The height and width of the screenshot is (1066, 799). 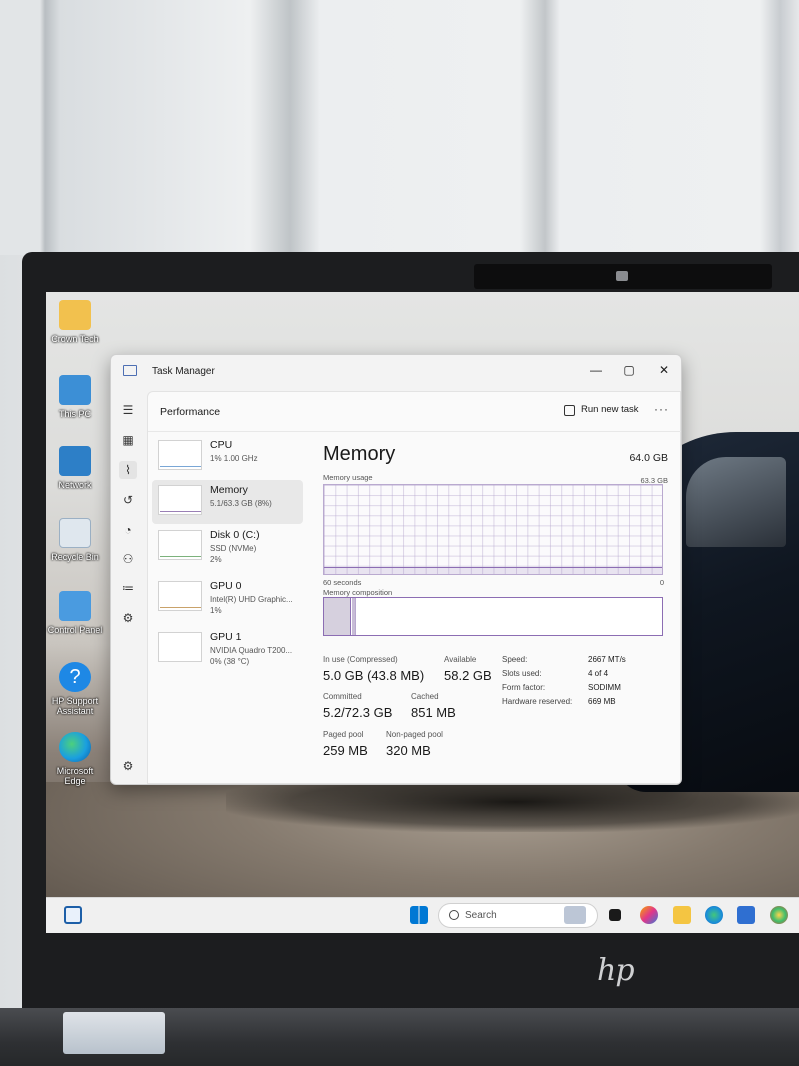 What do you see at coordinates (230, 661) in the screenshot?
I see `resource-usage: 0% (38 °C)` at bounding box center [230, 661].